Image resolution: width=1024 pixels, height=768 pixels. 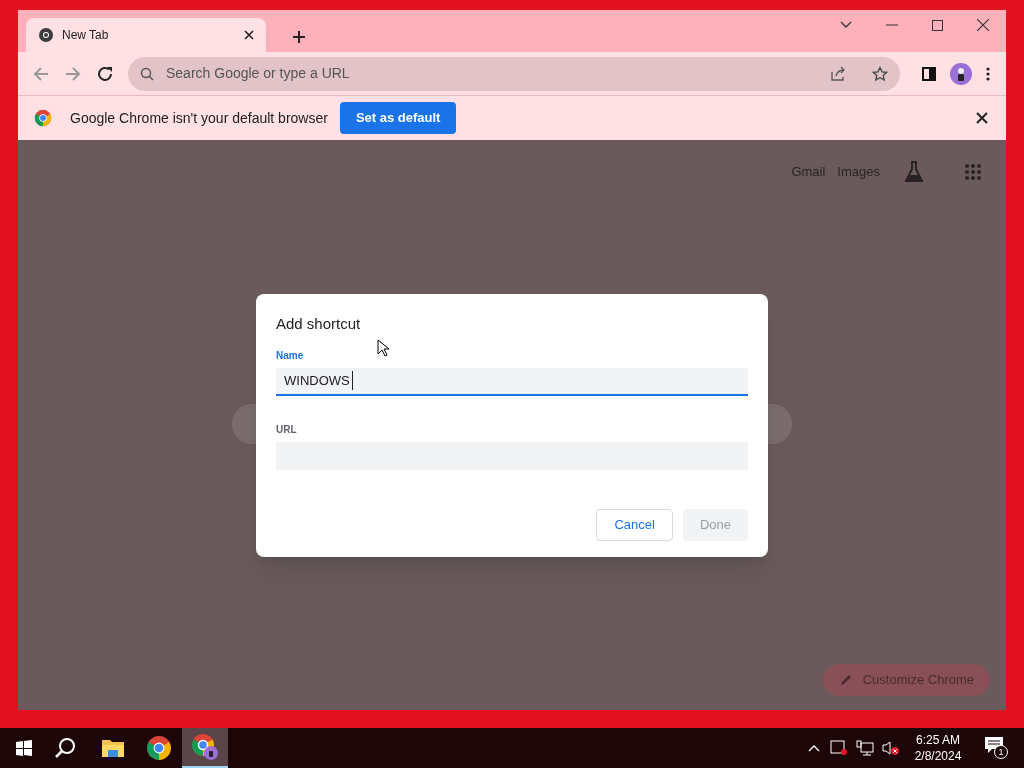 What do you see at coordinates (846, 25) in the screenshot?
I see `tab-search-icon` at bounding box center [846, 25].